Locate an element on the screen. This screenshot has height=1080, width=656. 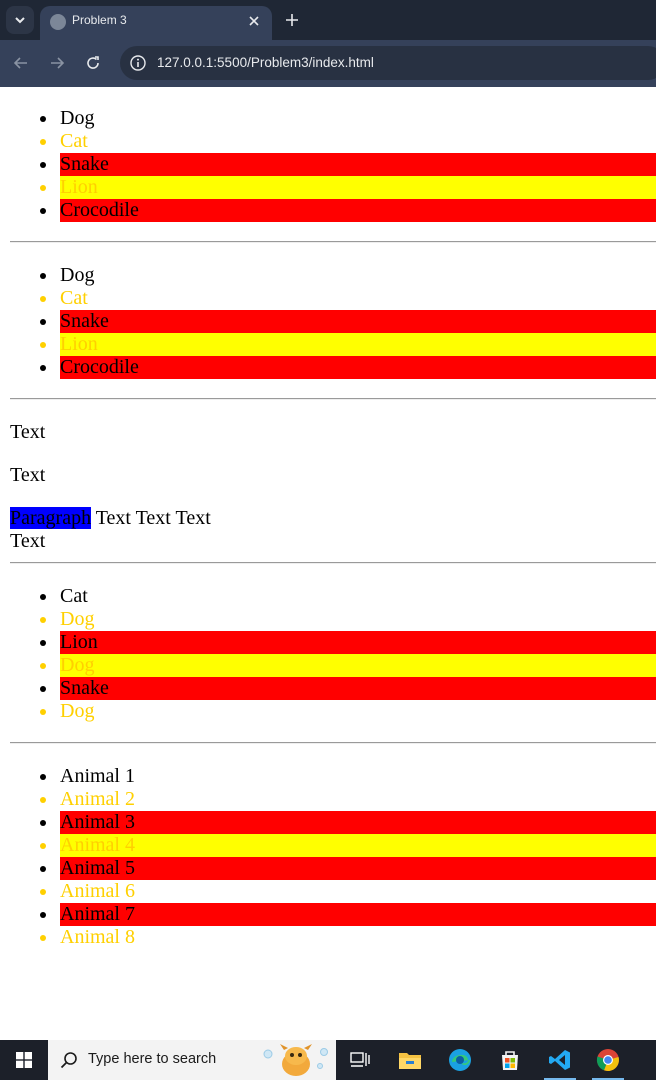
animal-list-2: Dog Cat Snake Lion Crocodile is located at coordinates (348, 321).